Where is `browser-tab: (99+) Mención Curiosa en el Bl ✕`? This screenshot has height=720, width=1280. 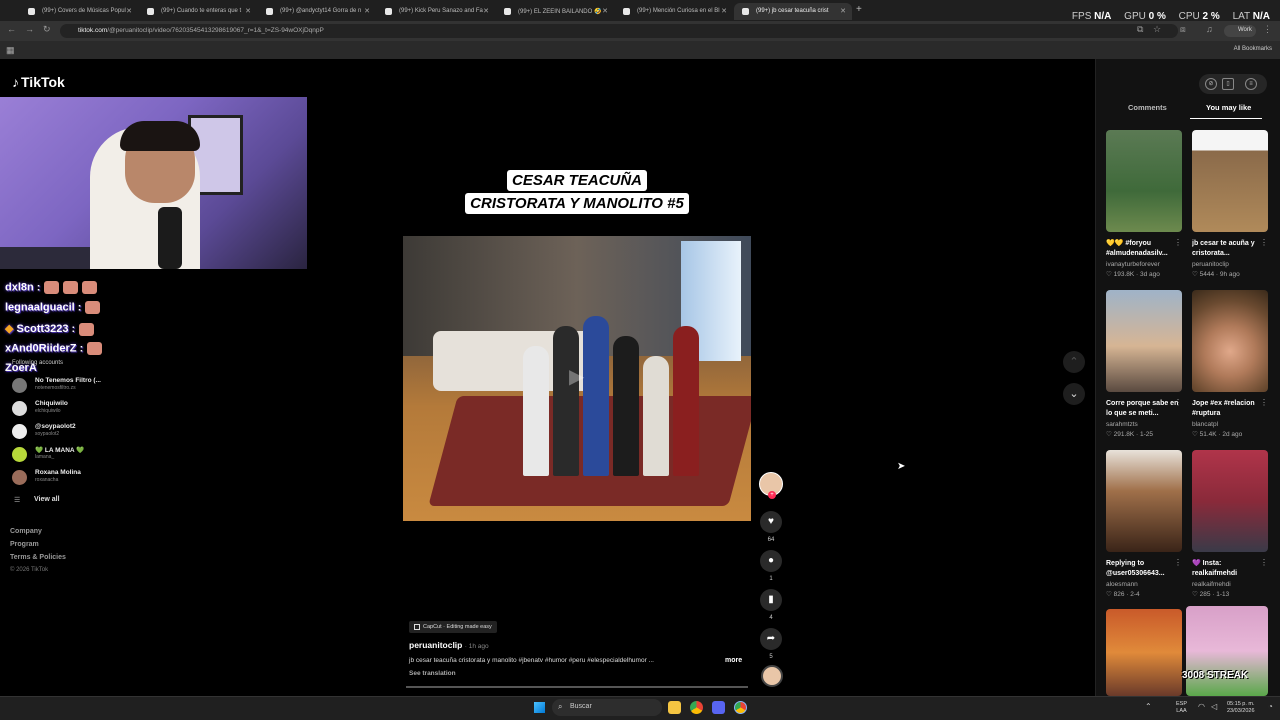 browser-tab: (99+) Mención Curiosa en el Bl ✕ is located at coordinates (674, 11).